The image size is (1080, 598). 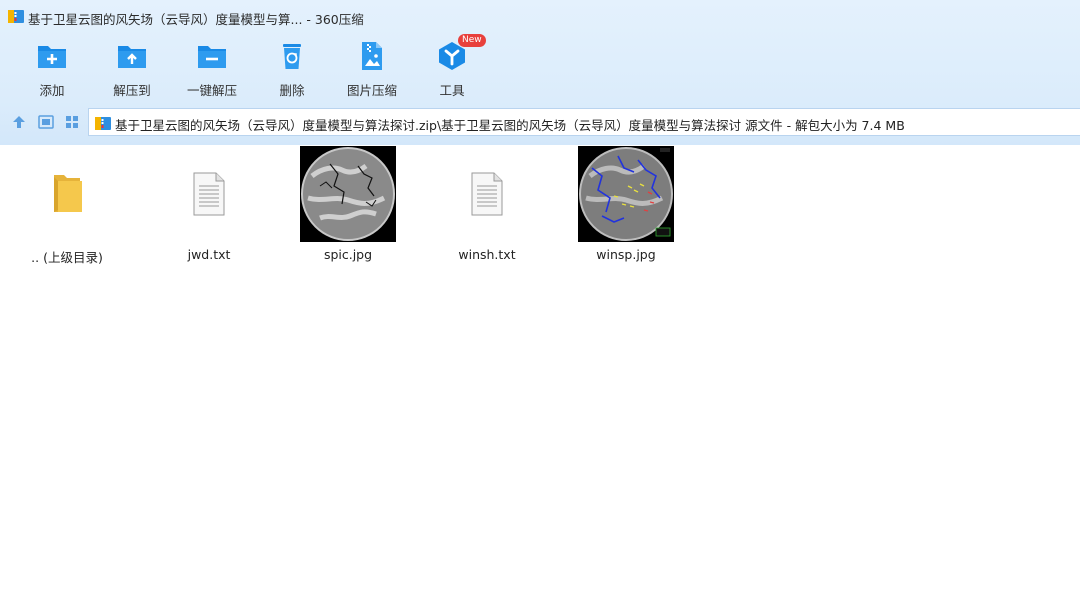 I want to click on wind-field-image-thumbnail, so click(x=626, y=194).